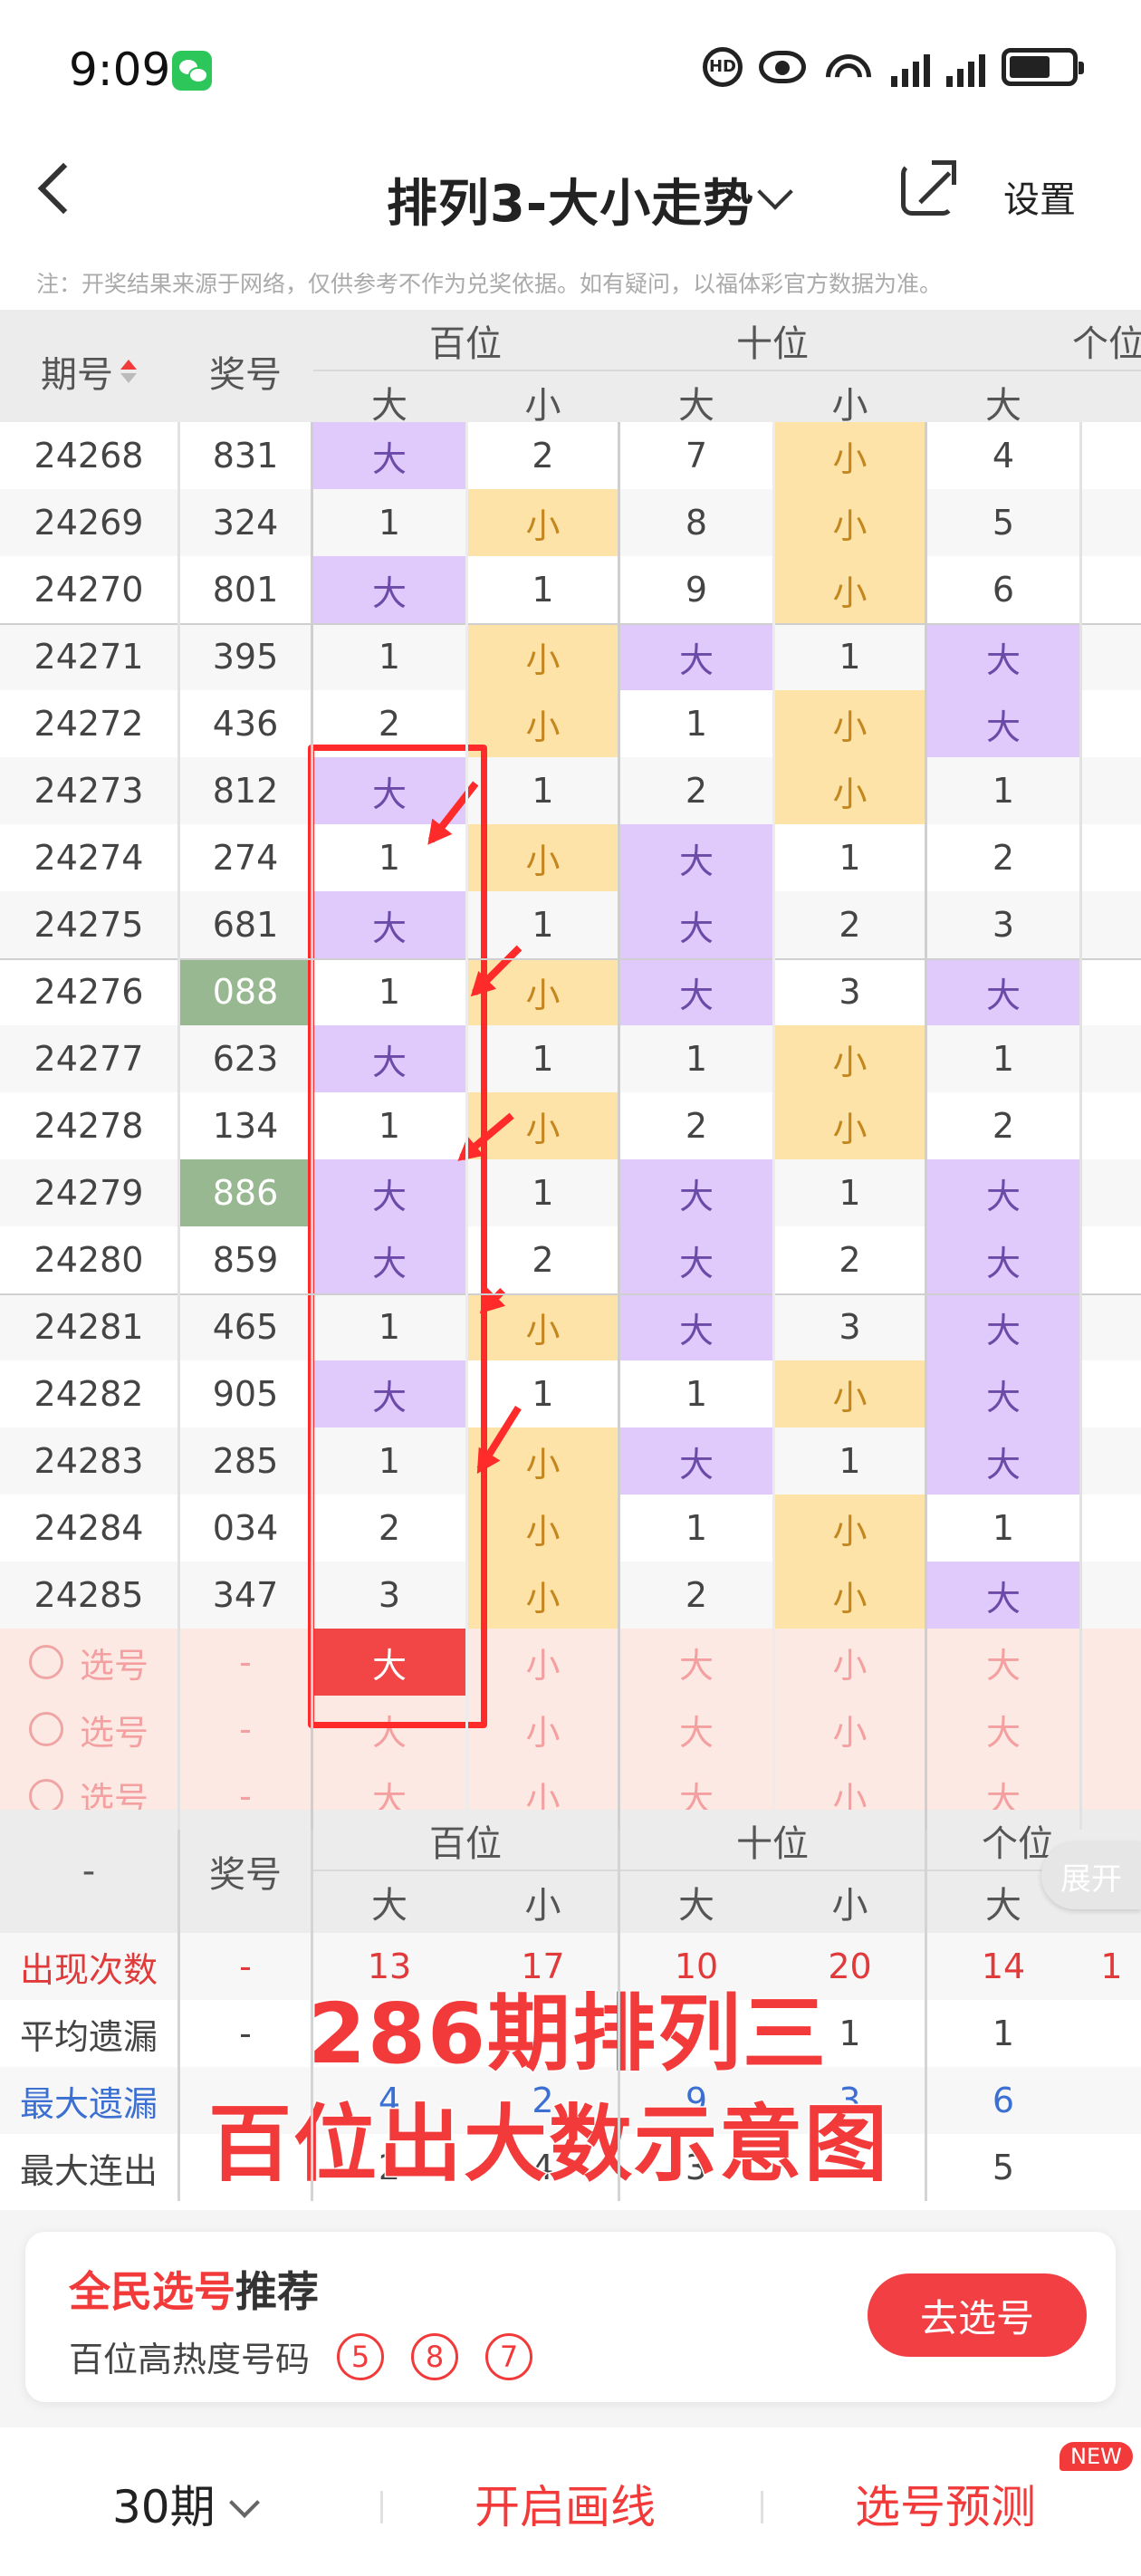 The height and width of the screenshot is (2576, 1141). I want to click on stats-dash: -, so click(89, 1871).